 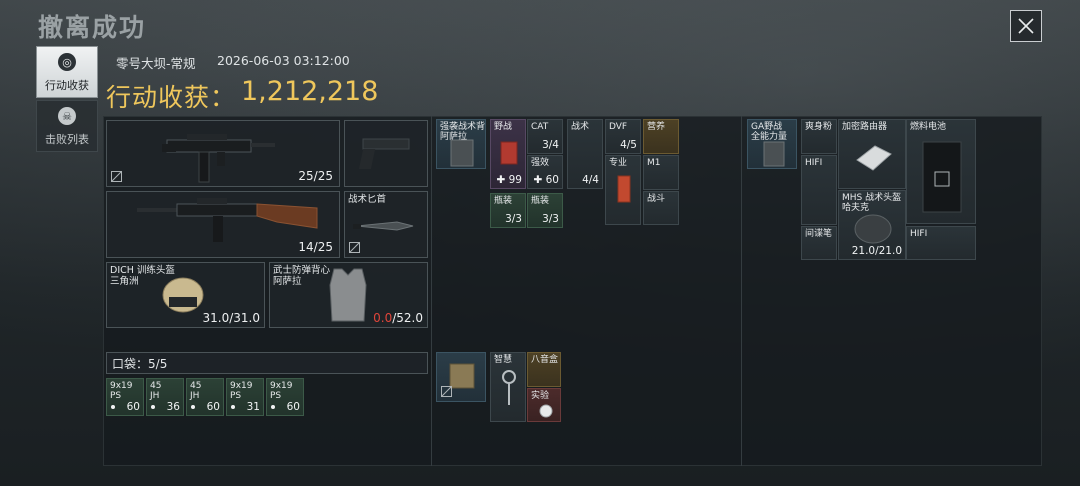 What do you see at coordinates (171, 97) in the screenshot?
I see `earnings-label: 行动收获：` at bounding box center [171, 97].